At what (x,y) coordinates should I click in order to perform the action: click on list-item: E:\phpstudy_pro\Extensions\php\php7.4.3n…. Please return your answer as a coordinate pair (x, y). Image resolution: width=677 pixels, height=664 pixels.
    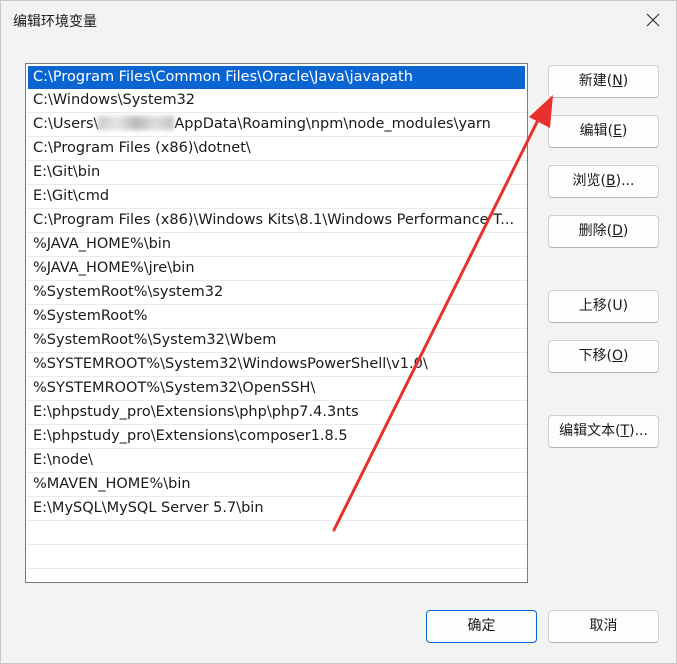
    Looking at the image, I should click on (276, 413).